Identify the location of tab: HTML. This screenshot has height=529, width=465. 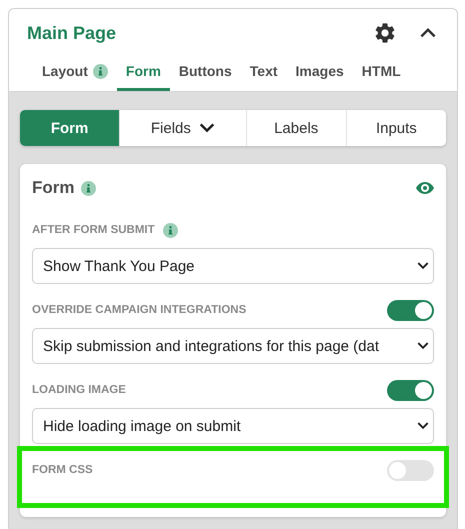
(381, 74).